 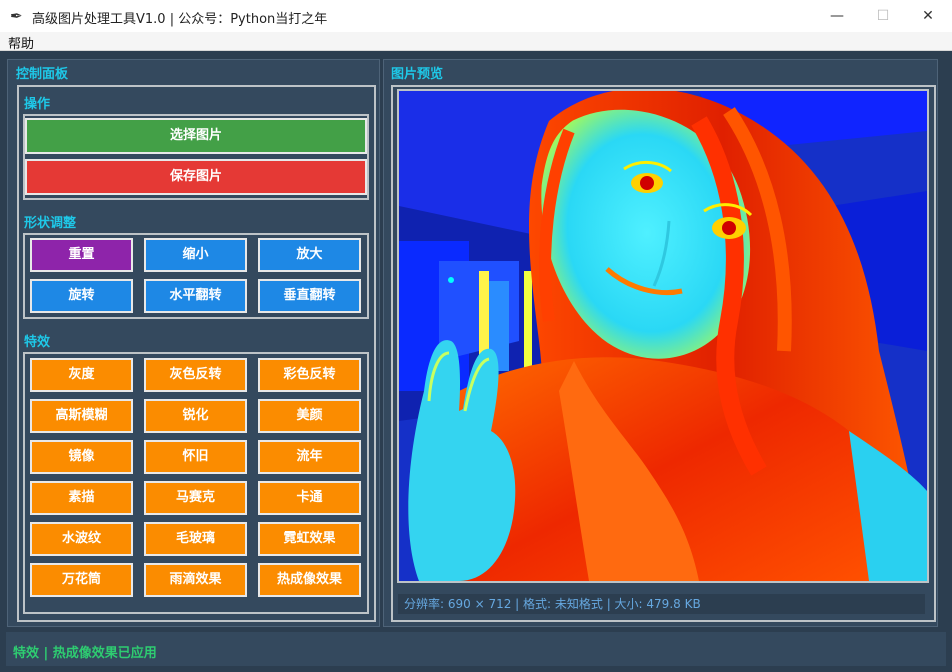 I want to click on effect-beauty-button: 美颜, so click(x=309, y=416).